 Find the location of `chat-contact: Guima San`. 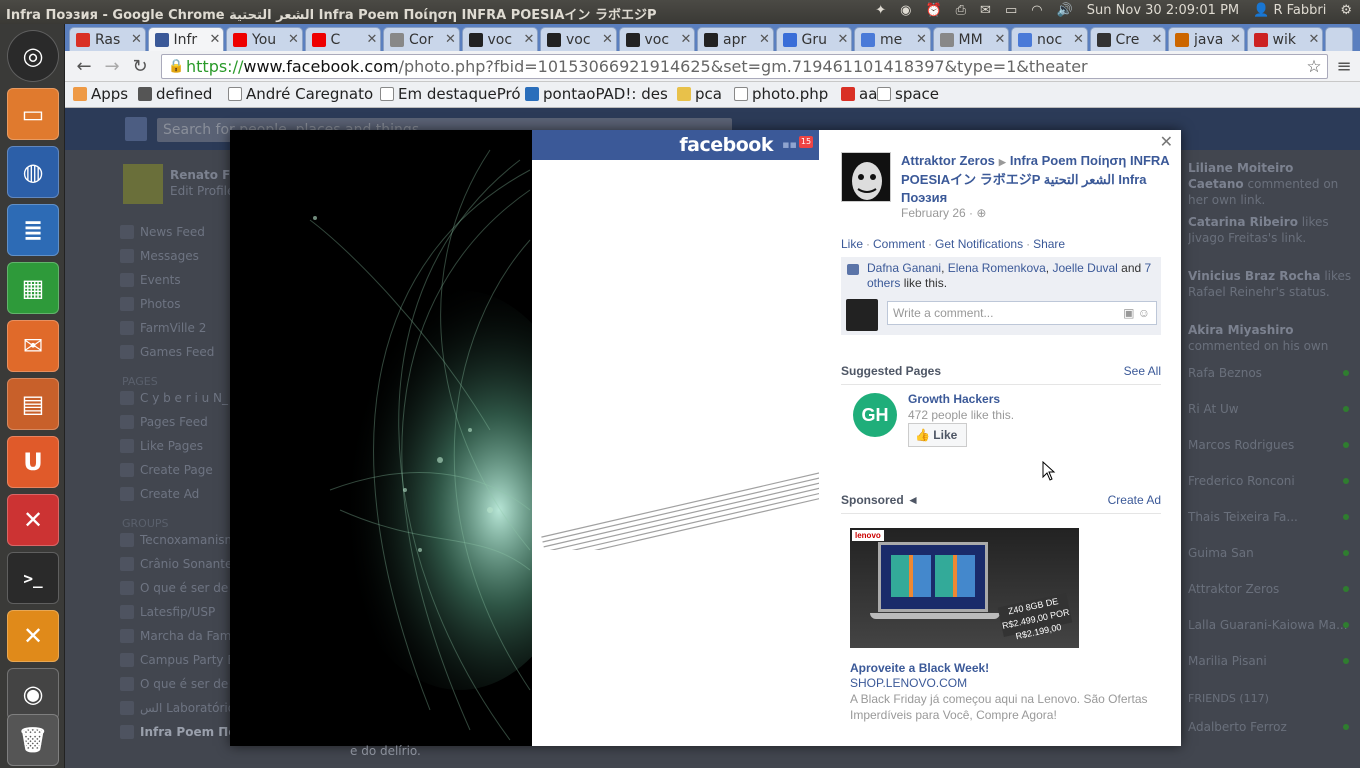

chat-contact: Guima San is located at coordinates (1270, 553).